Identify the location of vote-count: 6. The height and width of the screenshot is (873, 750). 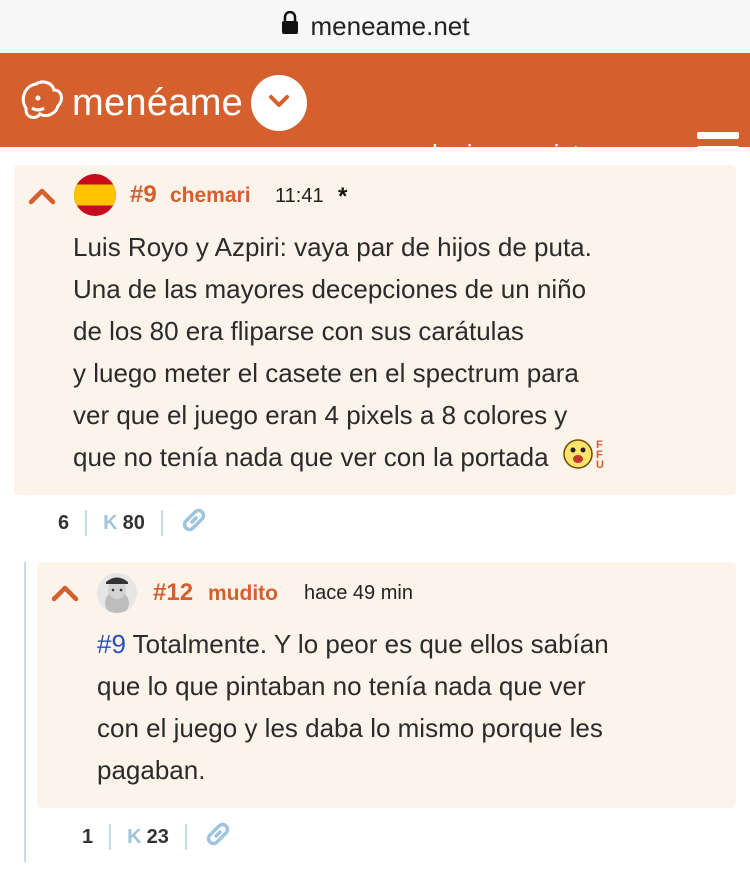
(64, 522).